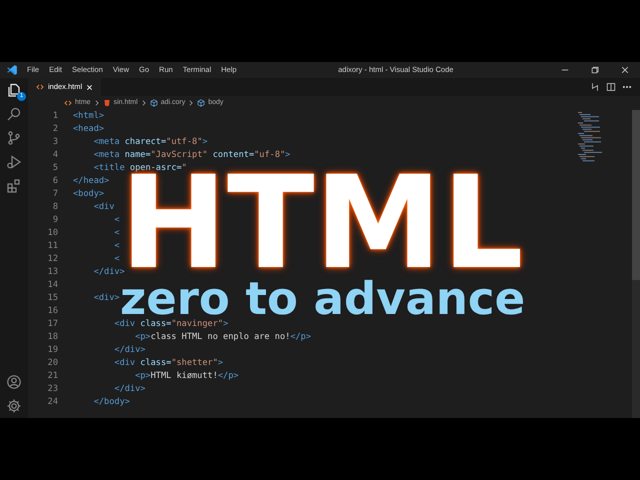  Describe the element at coordinates (111, 402) in the screenshot. I see `code-line: </body>` at that location.